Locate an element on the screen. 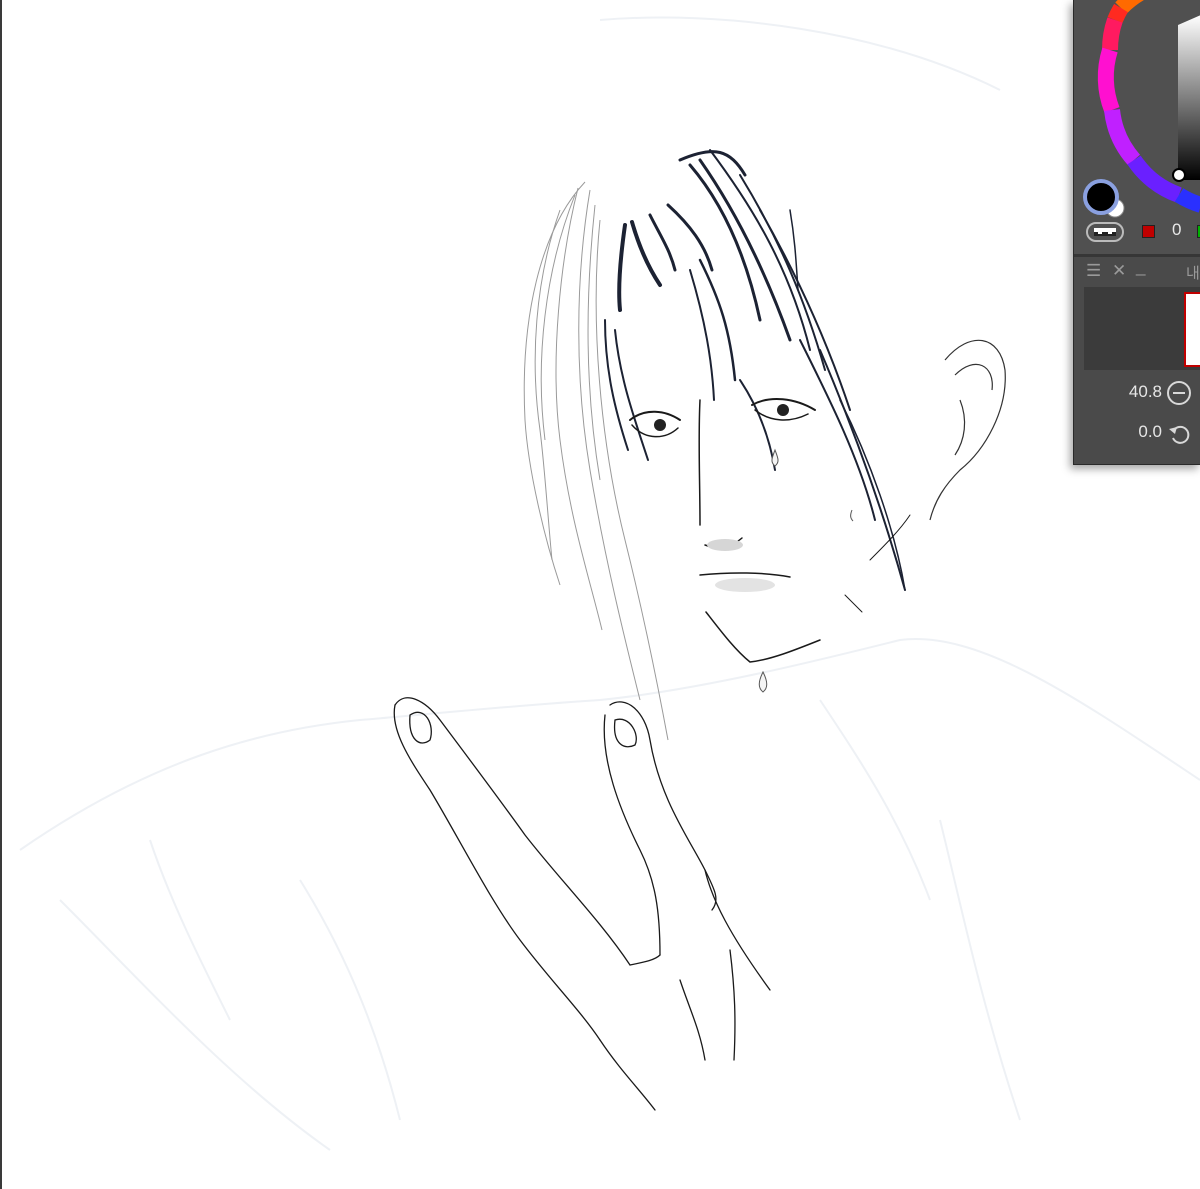 This screenshot has width=1200, height=1189. color-wheel-panel: 0 is located at coordinates (1137, 127).